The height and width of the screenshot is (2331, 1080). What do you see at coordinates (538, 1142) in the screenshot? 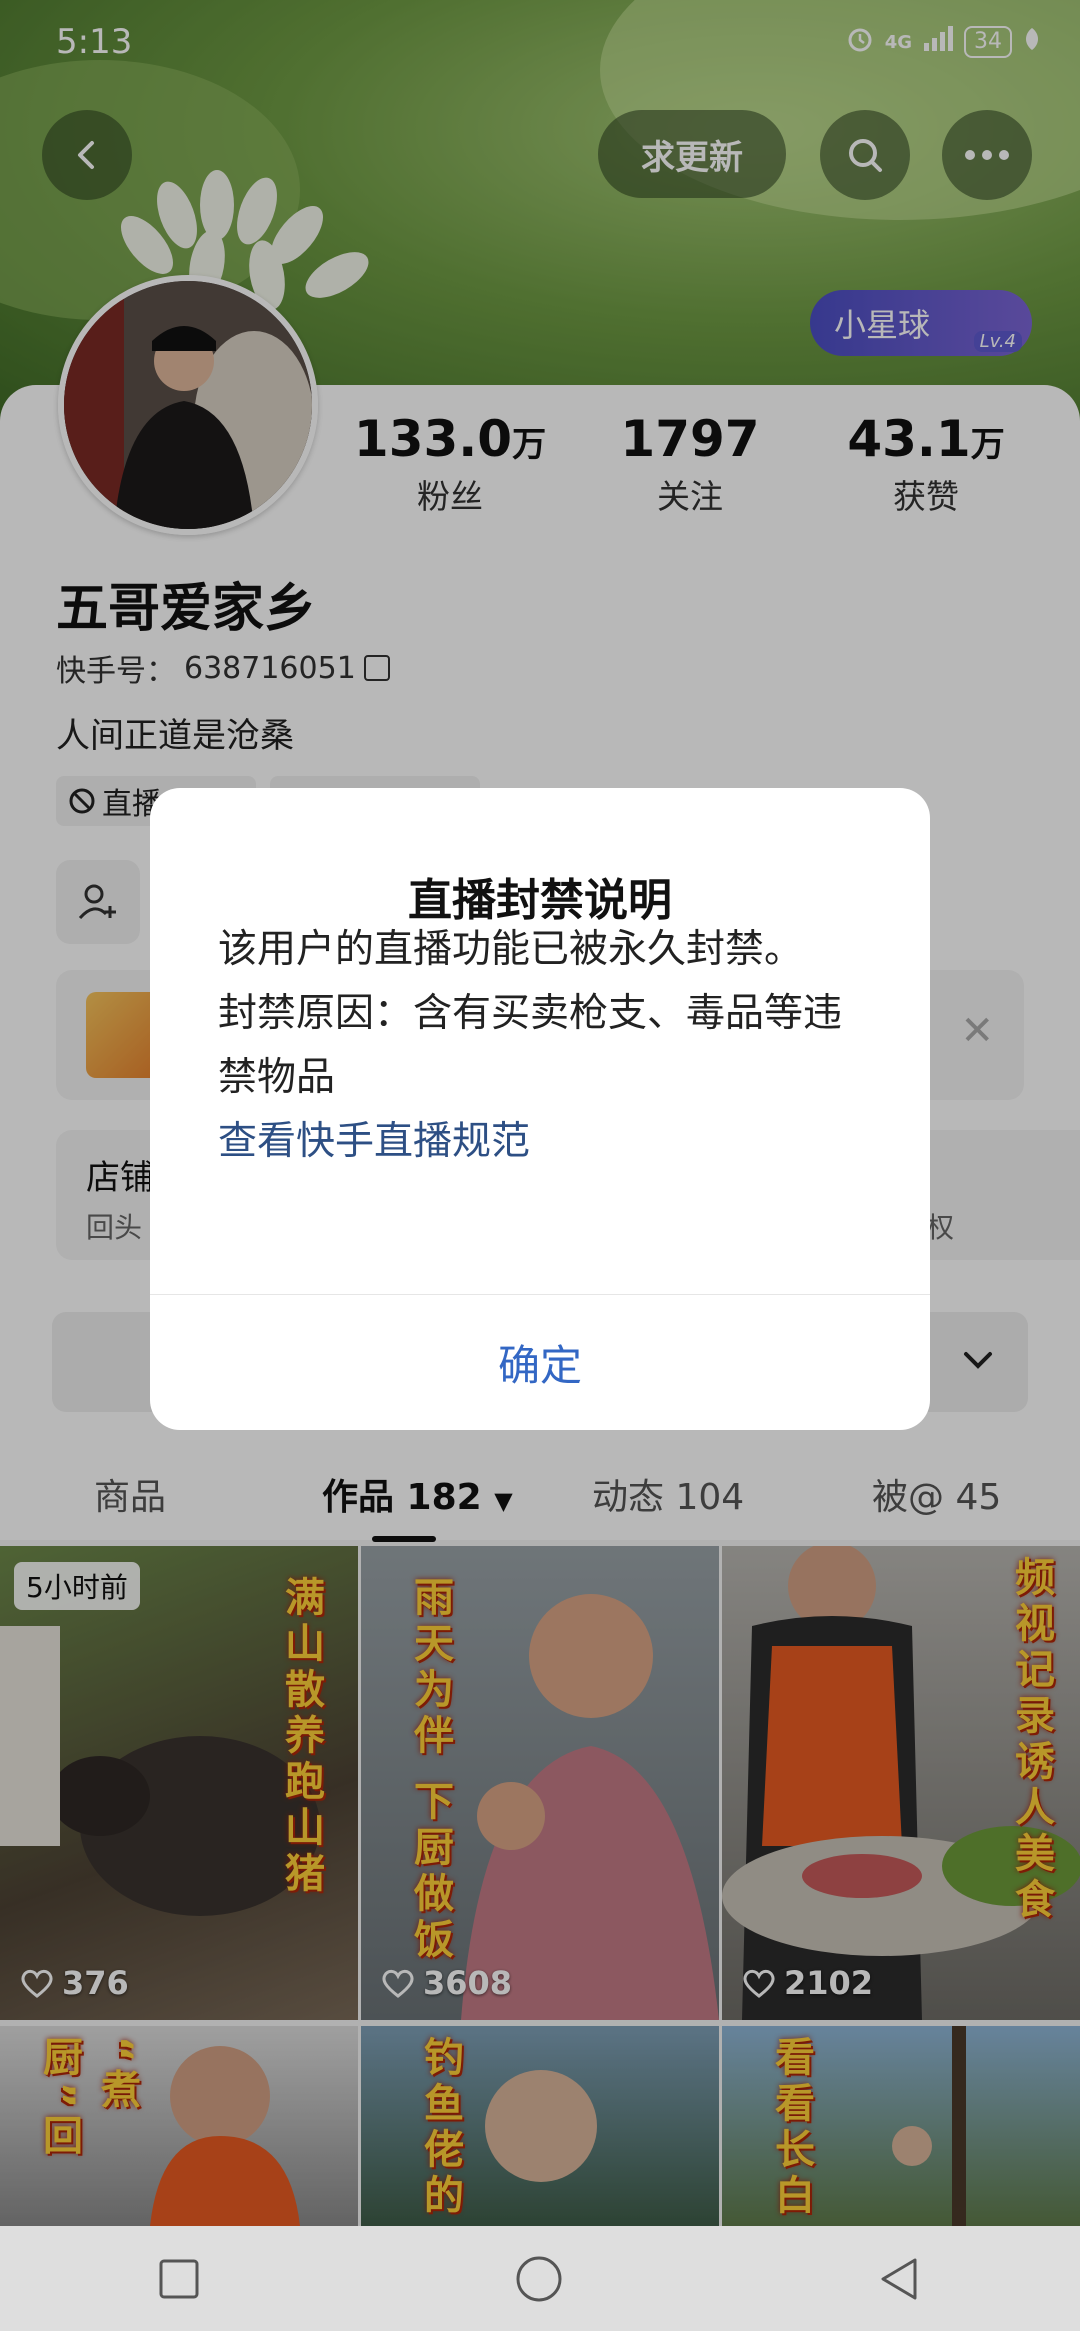
I see `live-rules-link: 查看快手直播规范` at bounding box center [538, 1142].